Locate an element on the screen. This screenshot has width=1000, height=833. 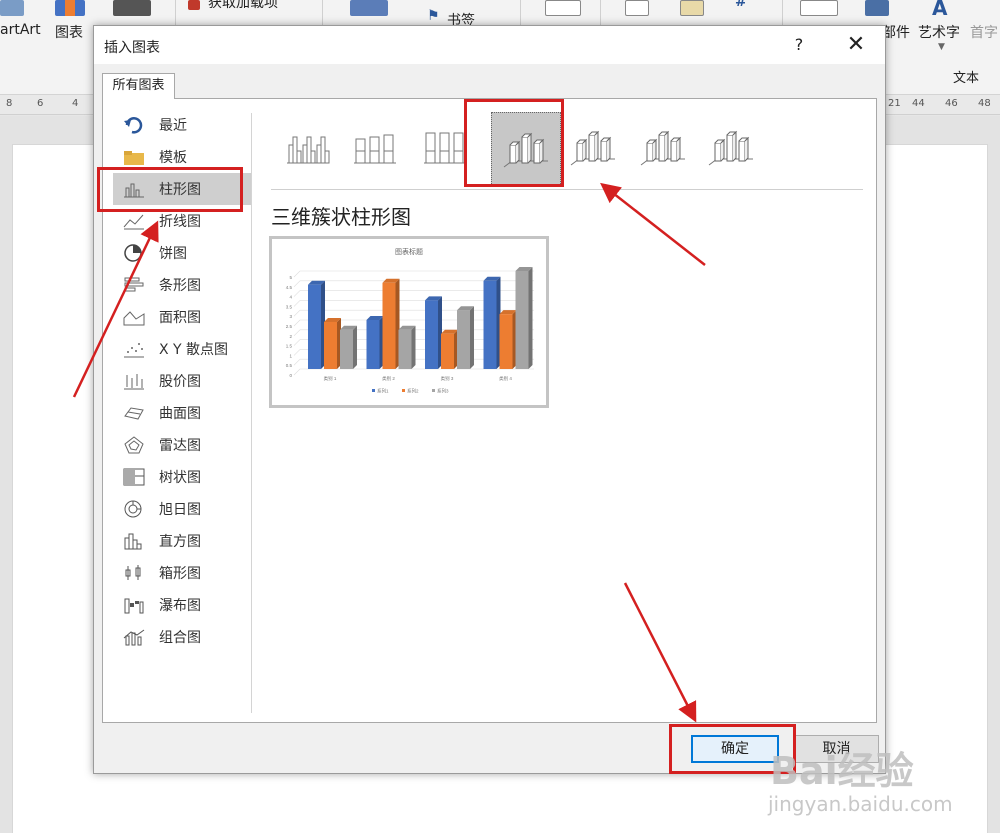
tab-all-charts: 所有图表 is located at coordinates (138, 86).